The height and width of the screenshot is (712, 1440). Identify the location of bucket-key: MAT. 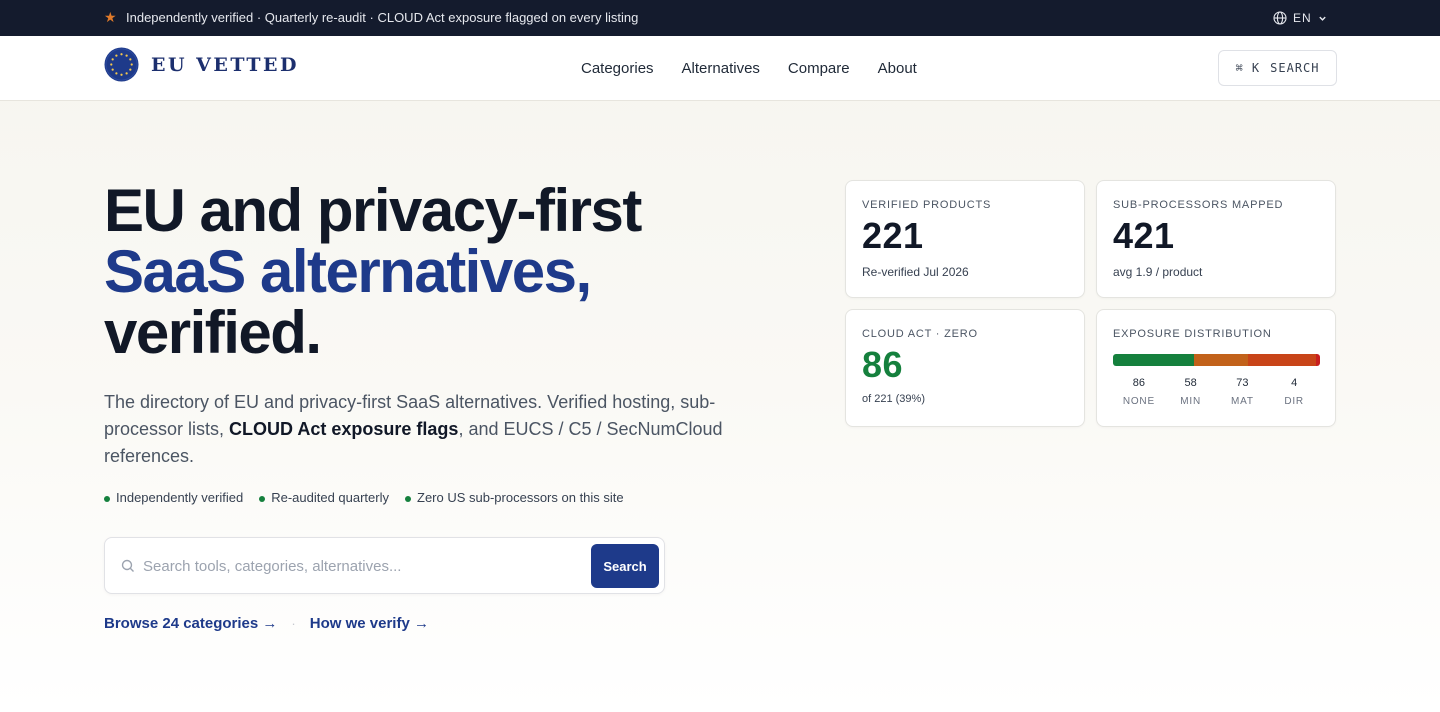
(1242, 401).